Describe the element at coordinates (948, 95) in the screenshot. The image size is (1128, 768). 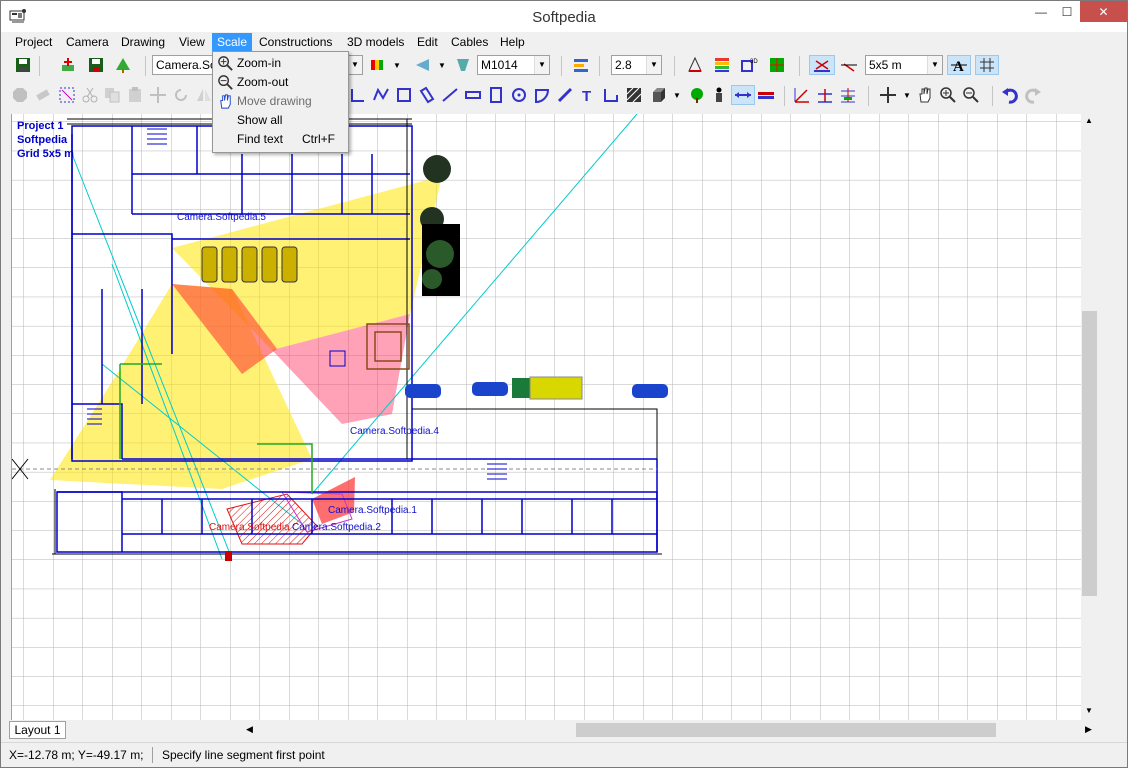
I see `zoom-in-button` at that location.